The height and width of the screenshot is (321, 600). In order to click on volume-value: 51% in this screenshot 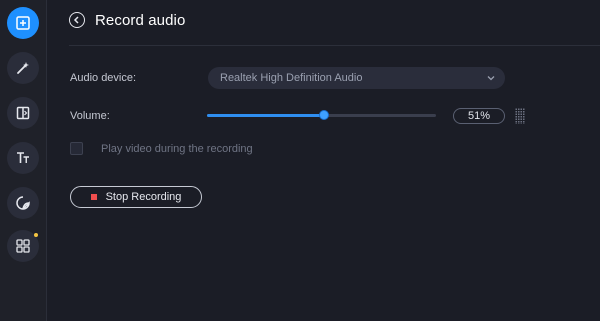, I will do `click(479, 116)`.